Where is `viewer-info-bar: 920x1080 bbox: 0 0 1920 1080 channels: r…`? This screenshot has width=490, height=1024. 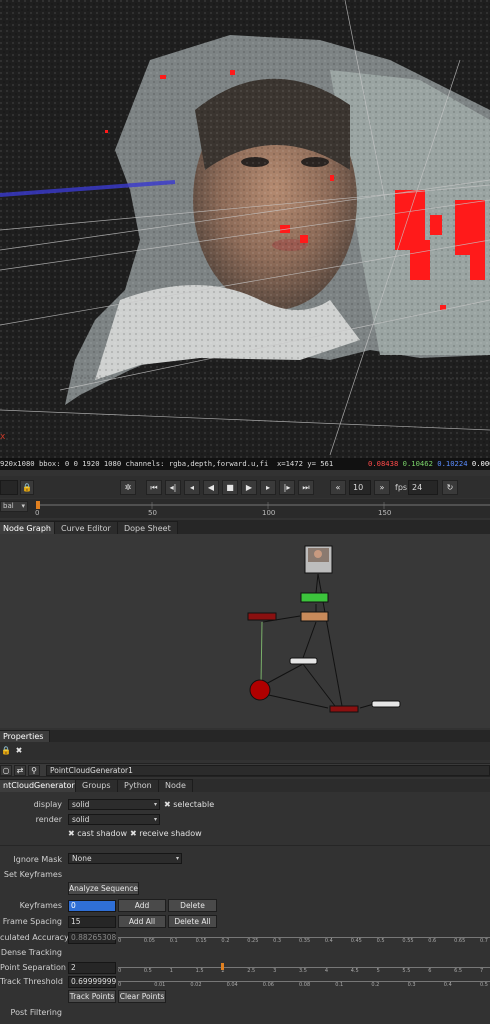 viewer-info-bar: 920x1080 bbox: 0 0 1920 1080 channels: r… is located at coordinates (245, 464).